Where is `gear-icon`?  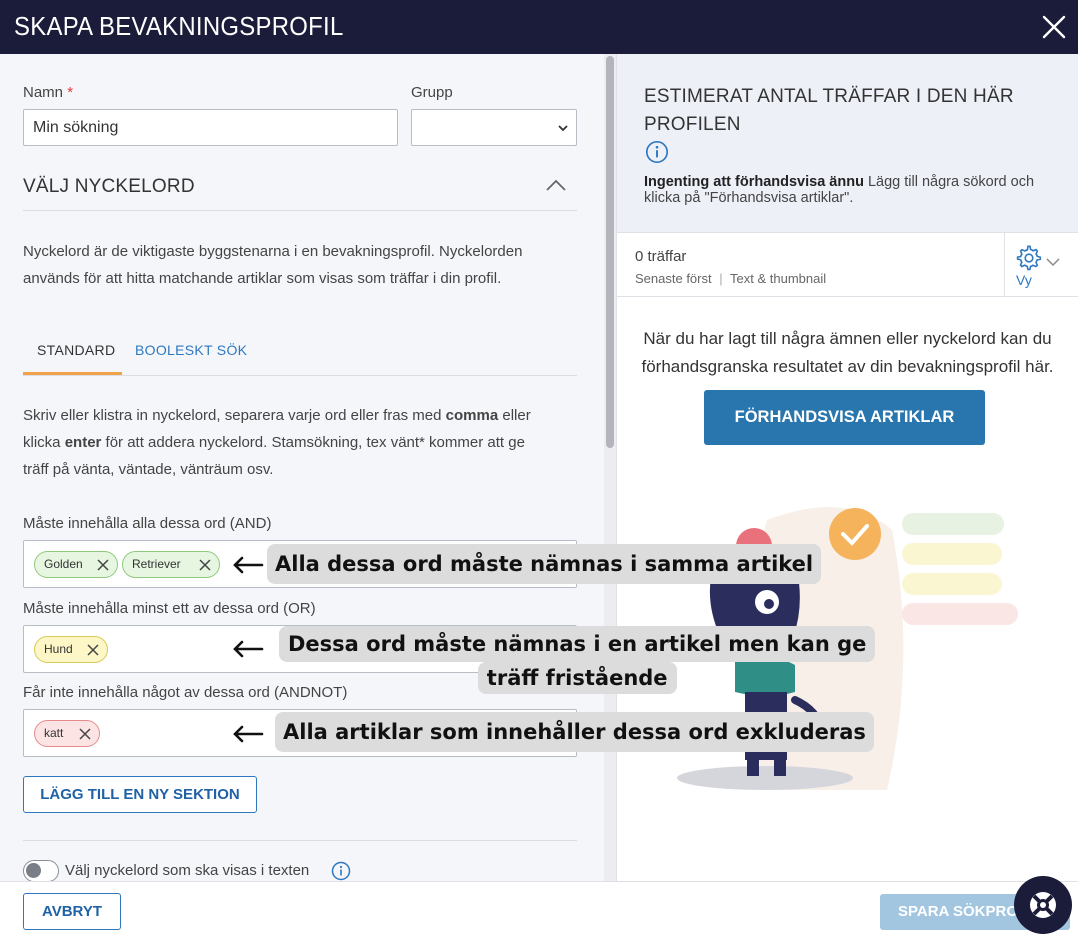 gear-icon is located at coordinates (1029, 258).